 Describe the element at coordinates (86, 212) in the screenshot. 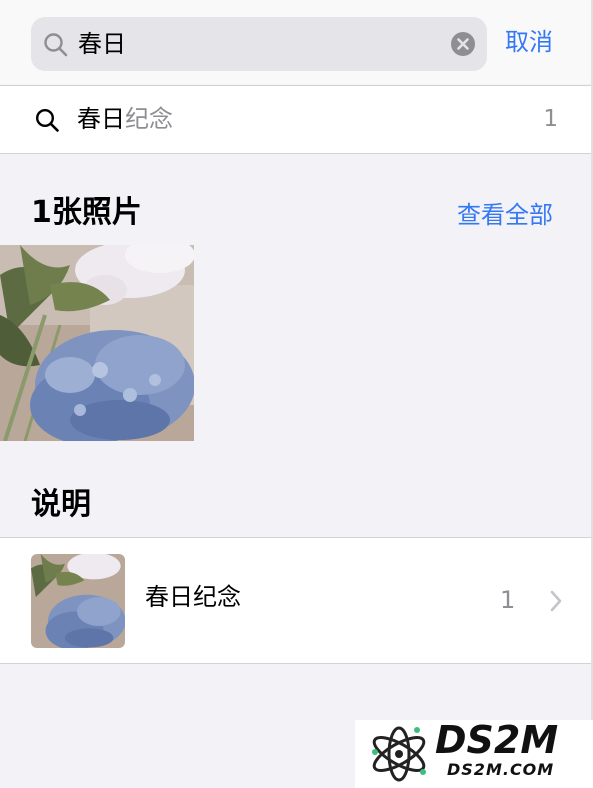

I see `photos-section-title: 1张照片` at that location.